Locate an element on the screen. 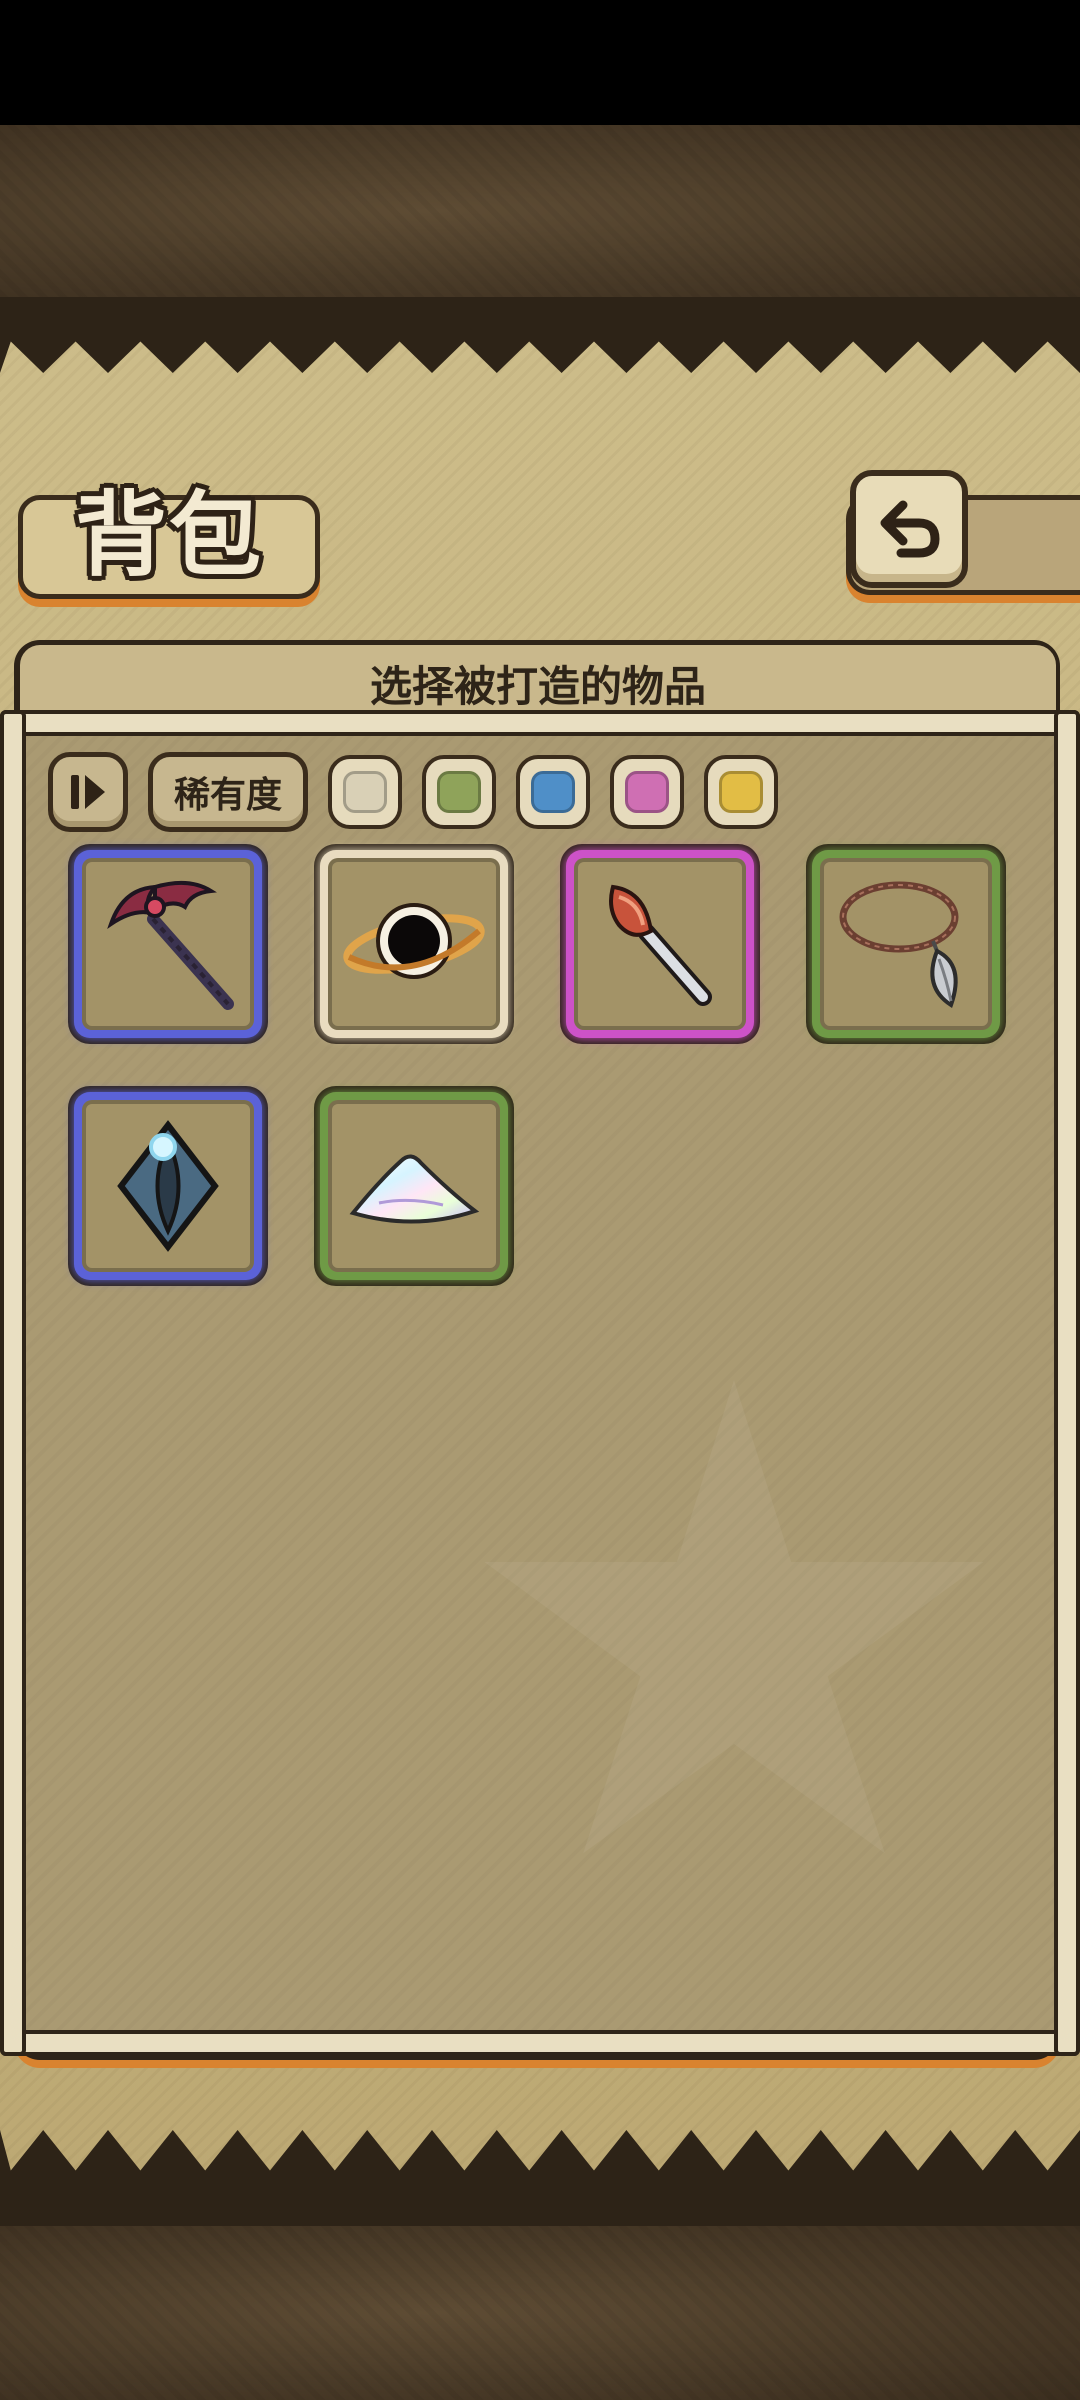 The width and height of the screenshot is (1080, 2400). rarity-filter-gold is located at coordinates (741, 792).